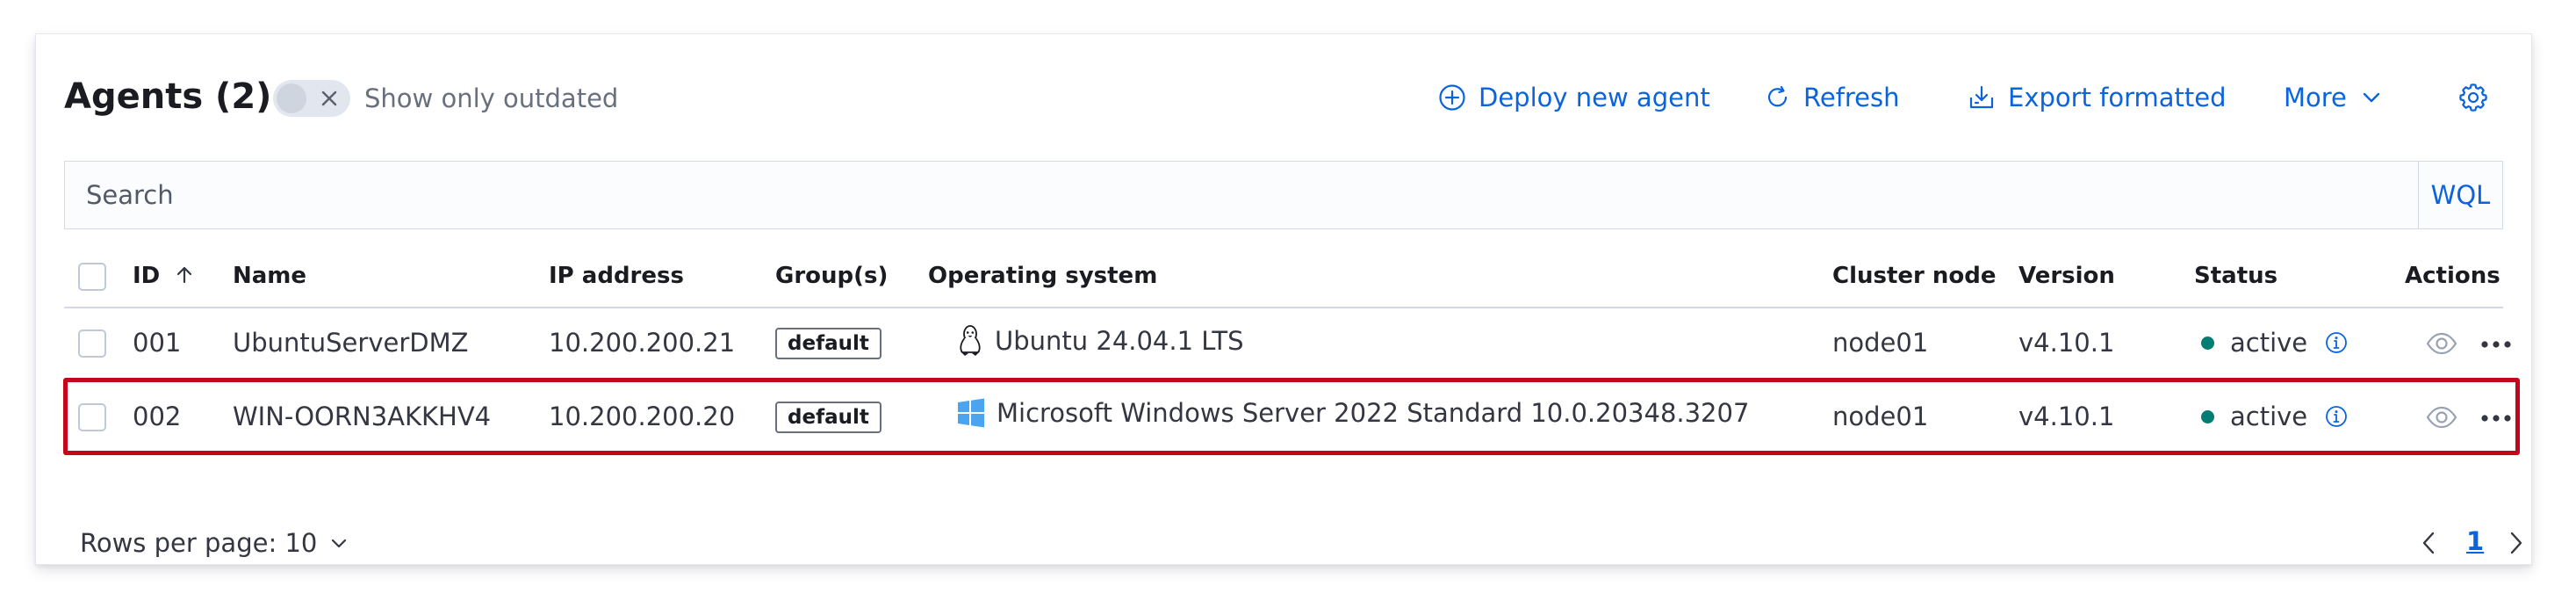 The width and height of the screenshot is (2576, 608). What do you see at coordinates (1594, 97) in the screenshot?
I see `deploy-new-agent-label: Deploy new agent` at bounding box center [1594, 97].